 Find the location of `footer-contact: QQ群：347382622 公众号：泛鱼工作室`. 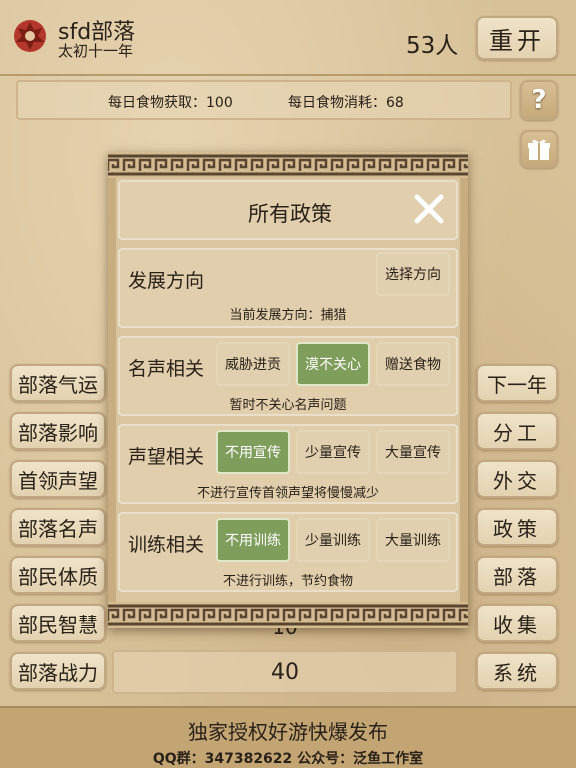

footer-contact: QQ群：347382622 公众号：泛鱼工作室 is located at coordinates (288, 759).